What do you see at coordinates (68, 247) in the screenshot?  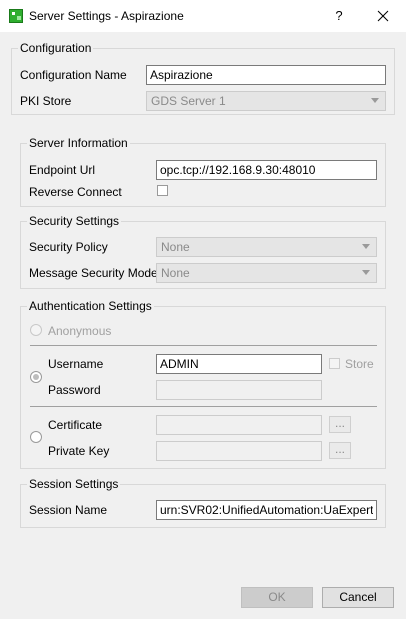 I see `security-policy-label: Security Policy` at bounding box center [68, 247].